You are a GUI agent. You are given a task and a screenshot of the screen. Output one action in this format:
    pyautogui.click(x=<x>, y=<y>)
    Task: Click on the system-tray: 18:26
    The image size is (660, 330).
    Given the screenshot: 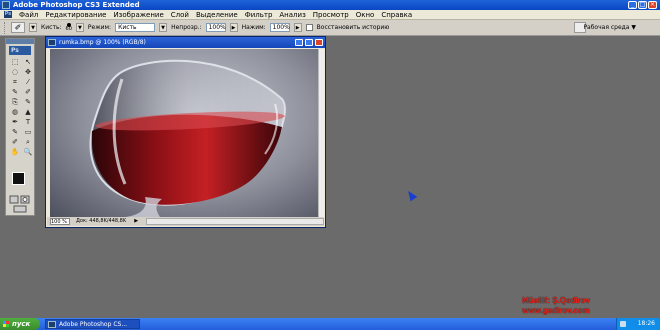 What is the action you would take?
    pyautogui.click(x=638, y=324)
    